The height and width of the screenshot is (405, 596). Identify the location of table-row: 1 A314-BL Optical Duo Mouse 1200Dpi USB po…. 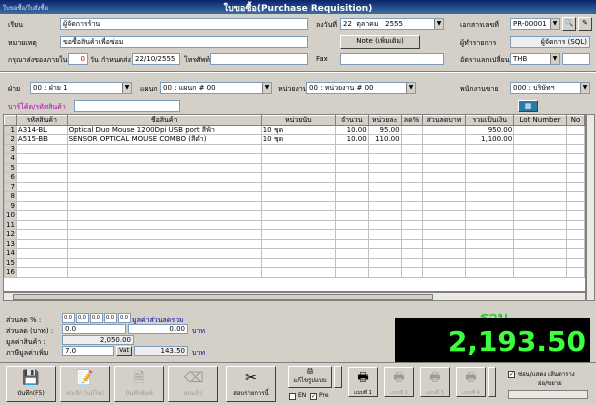
(294, 129).